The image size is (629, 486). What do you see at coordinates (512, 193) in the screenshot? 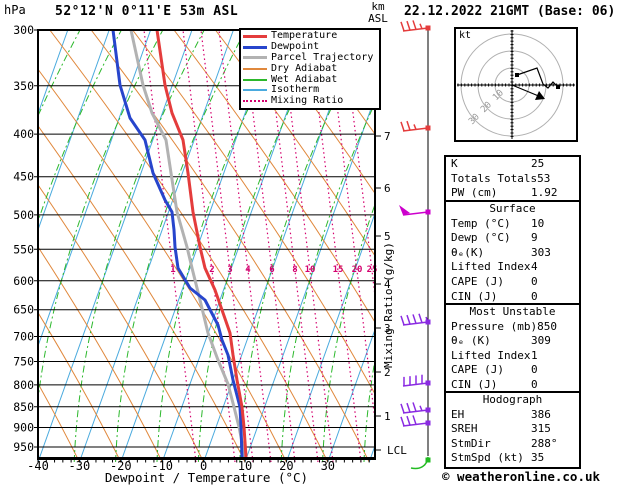
I see `table-row: PW (cm) 1.92` at bounding box center [512, 193].